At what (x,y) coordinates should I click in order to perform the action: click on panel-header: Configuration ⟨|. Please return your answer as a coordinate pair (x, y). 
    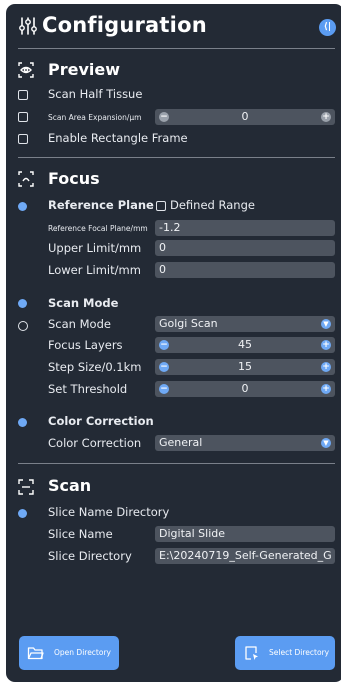
    Looking at the image, I should click on (173, 27).